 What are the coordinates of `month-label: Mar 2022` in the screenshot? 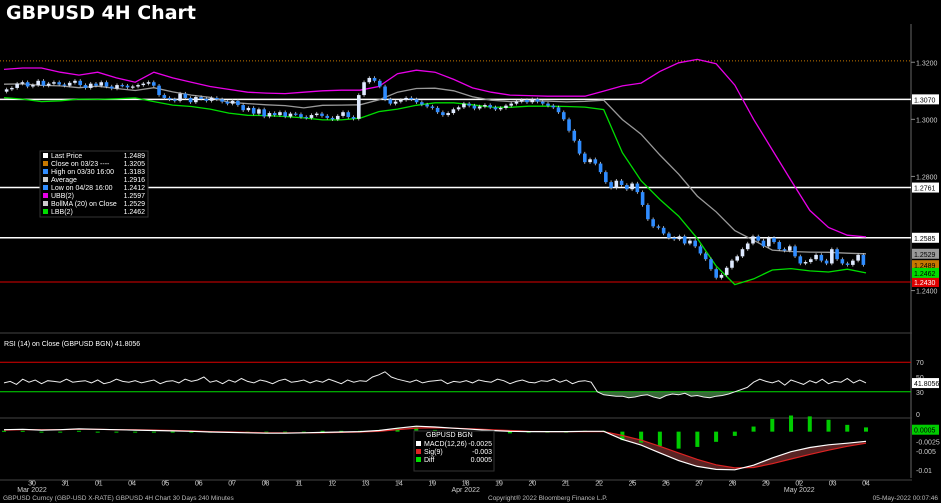 It's located at (32, 490).